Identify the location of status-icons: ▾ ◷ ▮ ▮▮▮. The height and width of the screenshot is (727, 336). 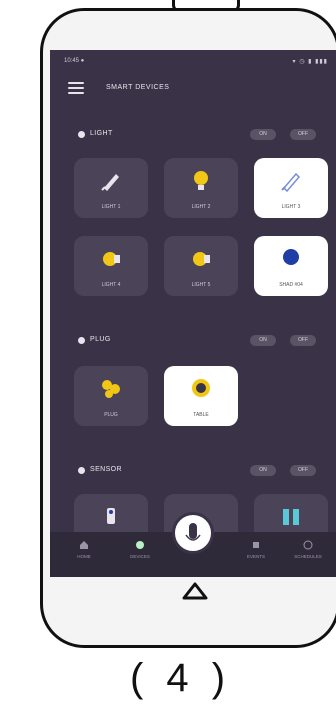
(310, 62).